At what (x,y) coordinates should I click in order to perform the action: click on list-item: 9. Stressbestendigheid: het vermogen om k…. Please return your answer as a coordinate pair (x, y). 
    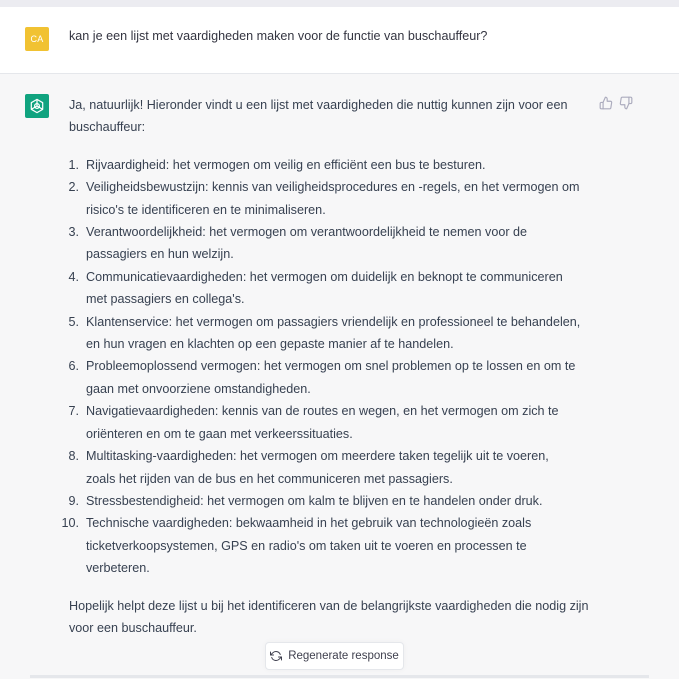
    Looking at the image, I should click on (305, 500).